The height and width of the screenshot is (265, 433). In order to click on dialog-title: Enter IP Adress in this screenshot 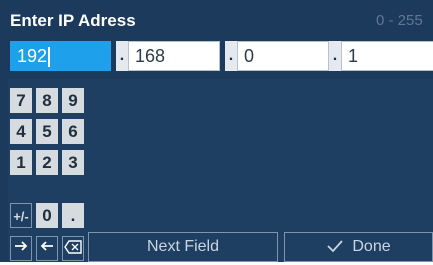, I will do `click(73, 20)`.